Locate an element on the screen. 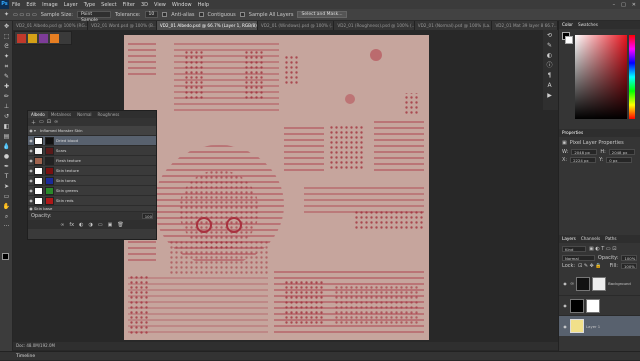  saturation-field is located at coordinates (601, 77).